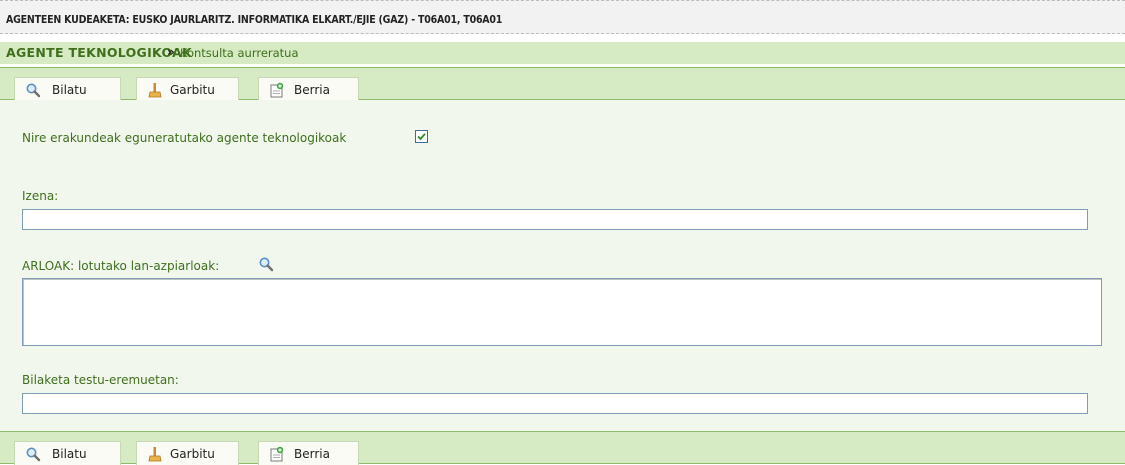 Image resolution: width=1125 pixels, height=465 pixels. Describe the element at coordinates (555, 219) in the screenshot. I see `name-input` at that location.